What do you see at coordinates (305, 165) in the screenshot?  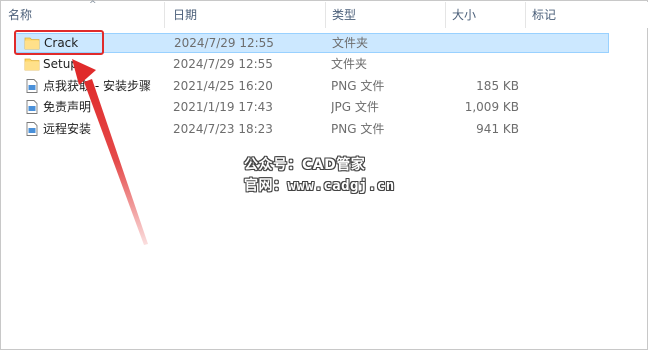 I see `watermark-account: 公众号：CAD管家` at bounding box center [305, 165].